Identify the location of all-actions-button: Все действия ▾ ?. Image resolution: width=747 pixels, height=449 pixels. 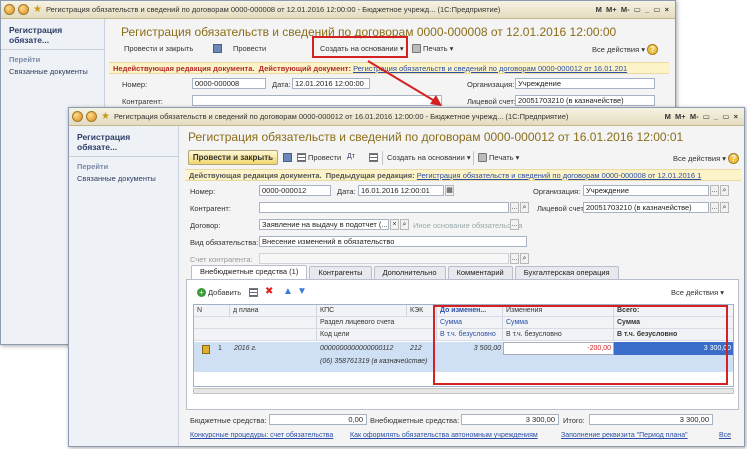
(706, 158).